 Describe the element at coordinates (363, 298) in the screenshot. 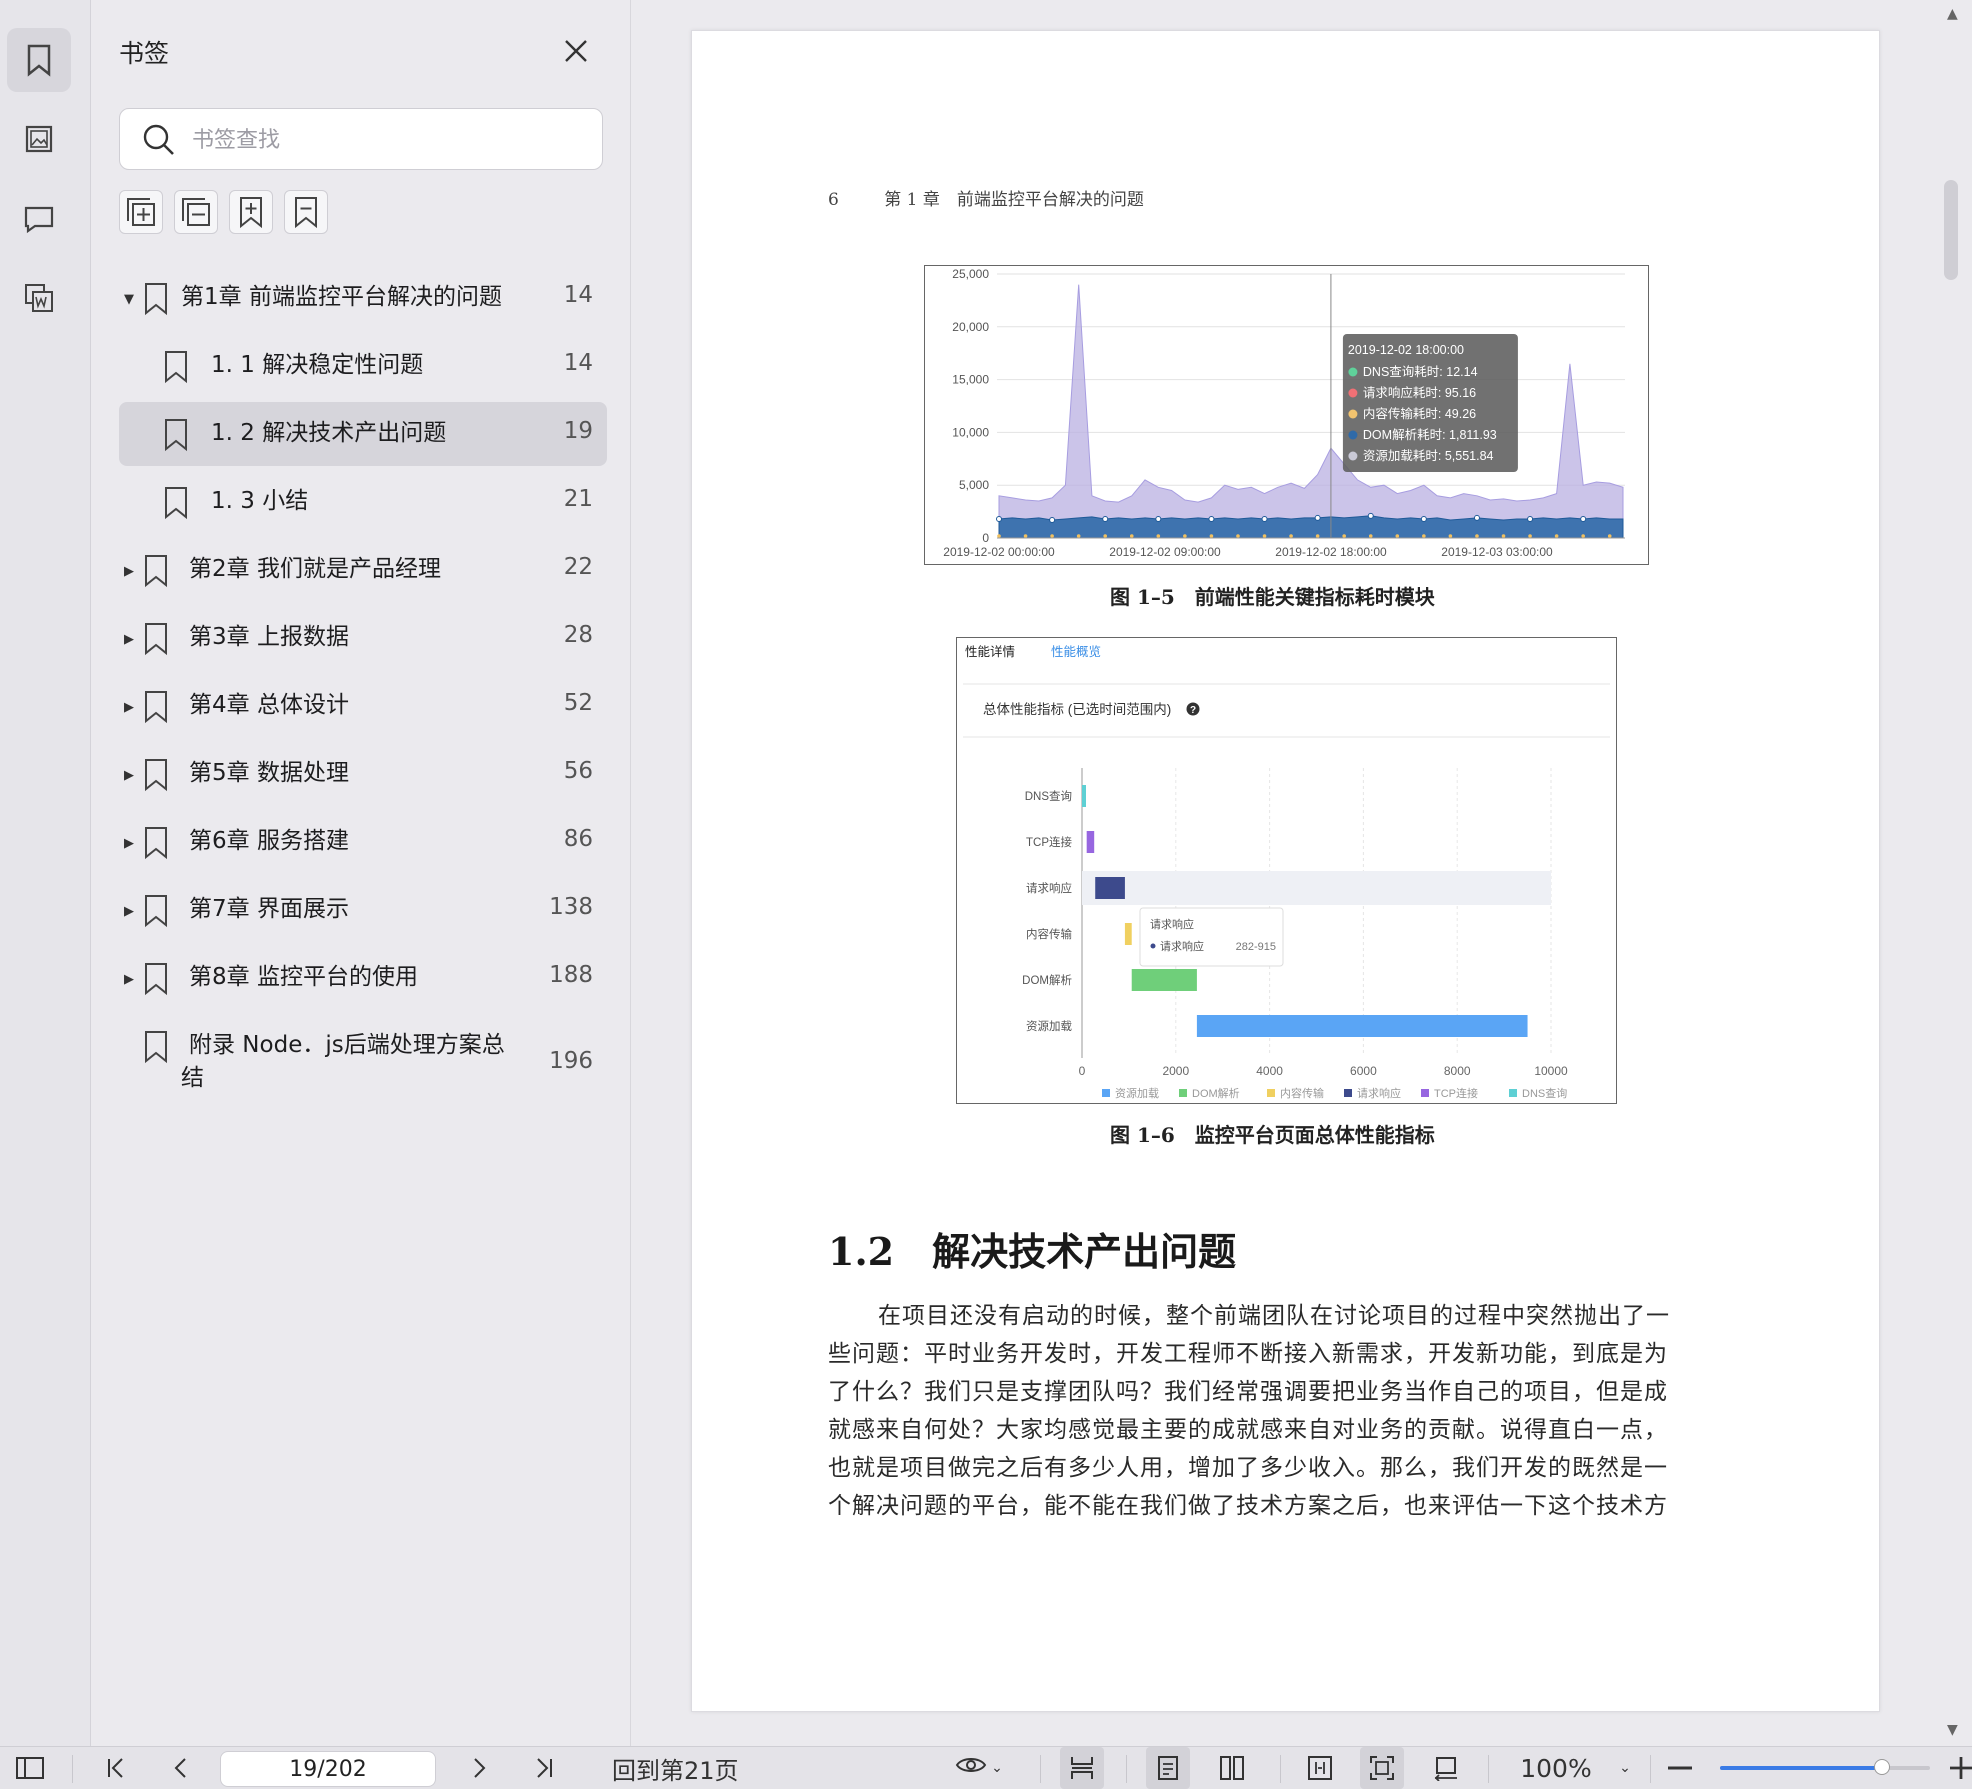

I see `bookmark-item-chapter-1: ▼ 第1章 前端监控平台解决的问题 14` at that location.